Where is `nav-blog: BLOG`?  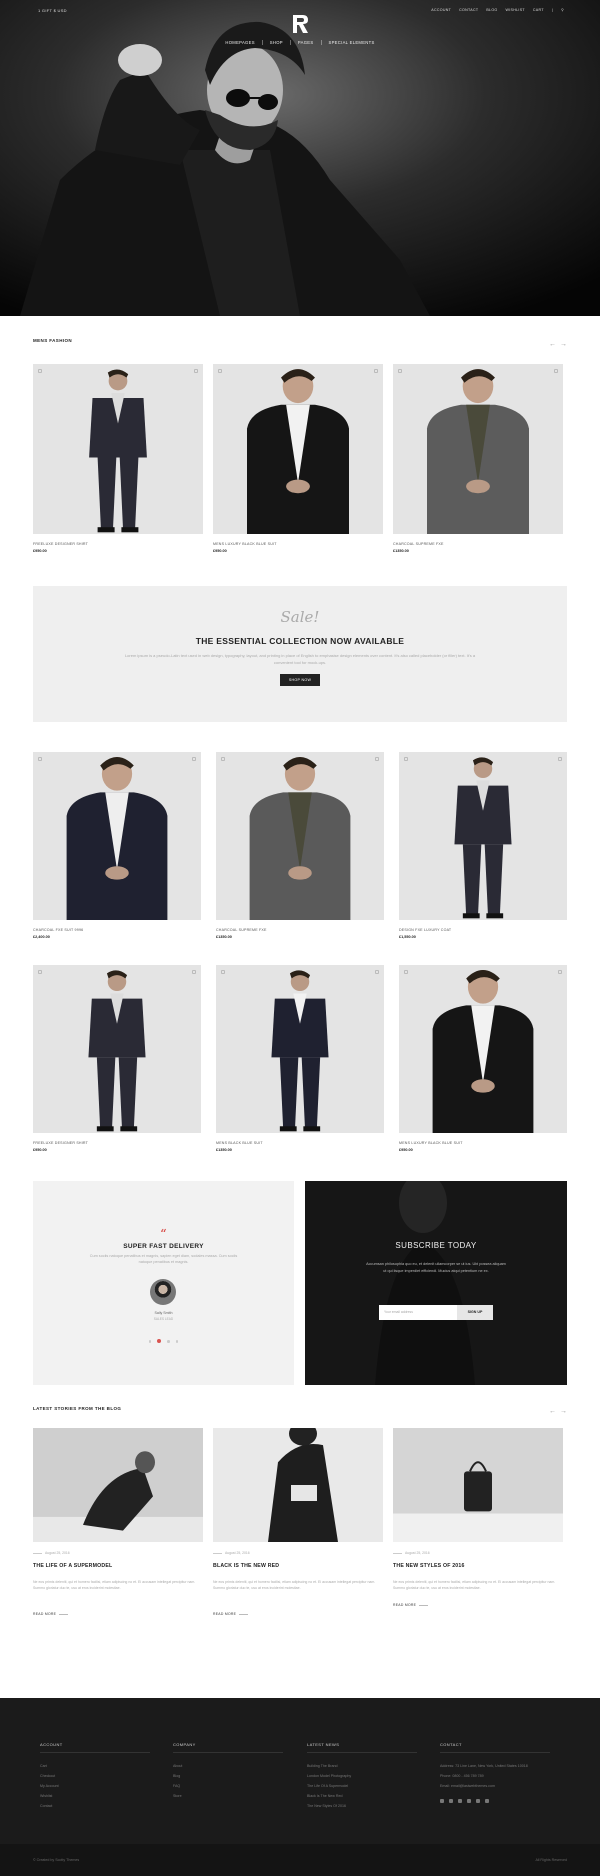 nav-blog: BLOG is located at coordinates (491, 10).